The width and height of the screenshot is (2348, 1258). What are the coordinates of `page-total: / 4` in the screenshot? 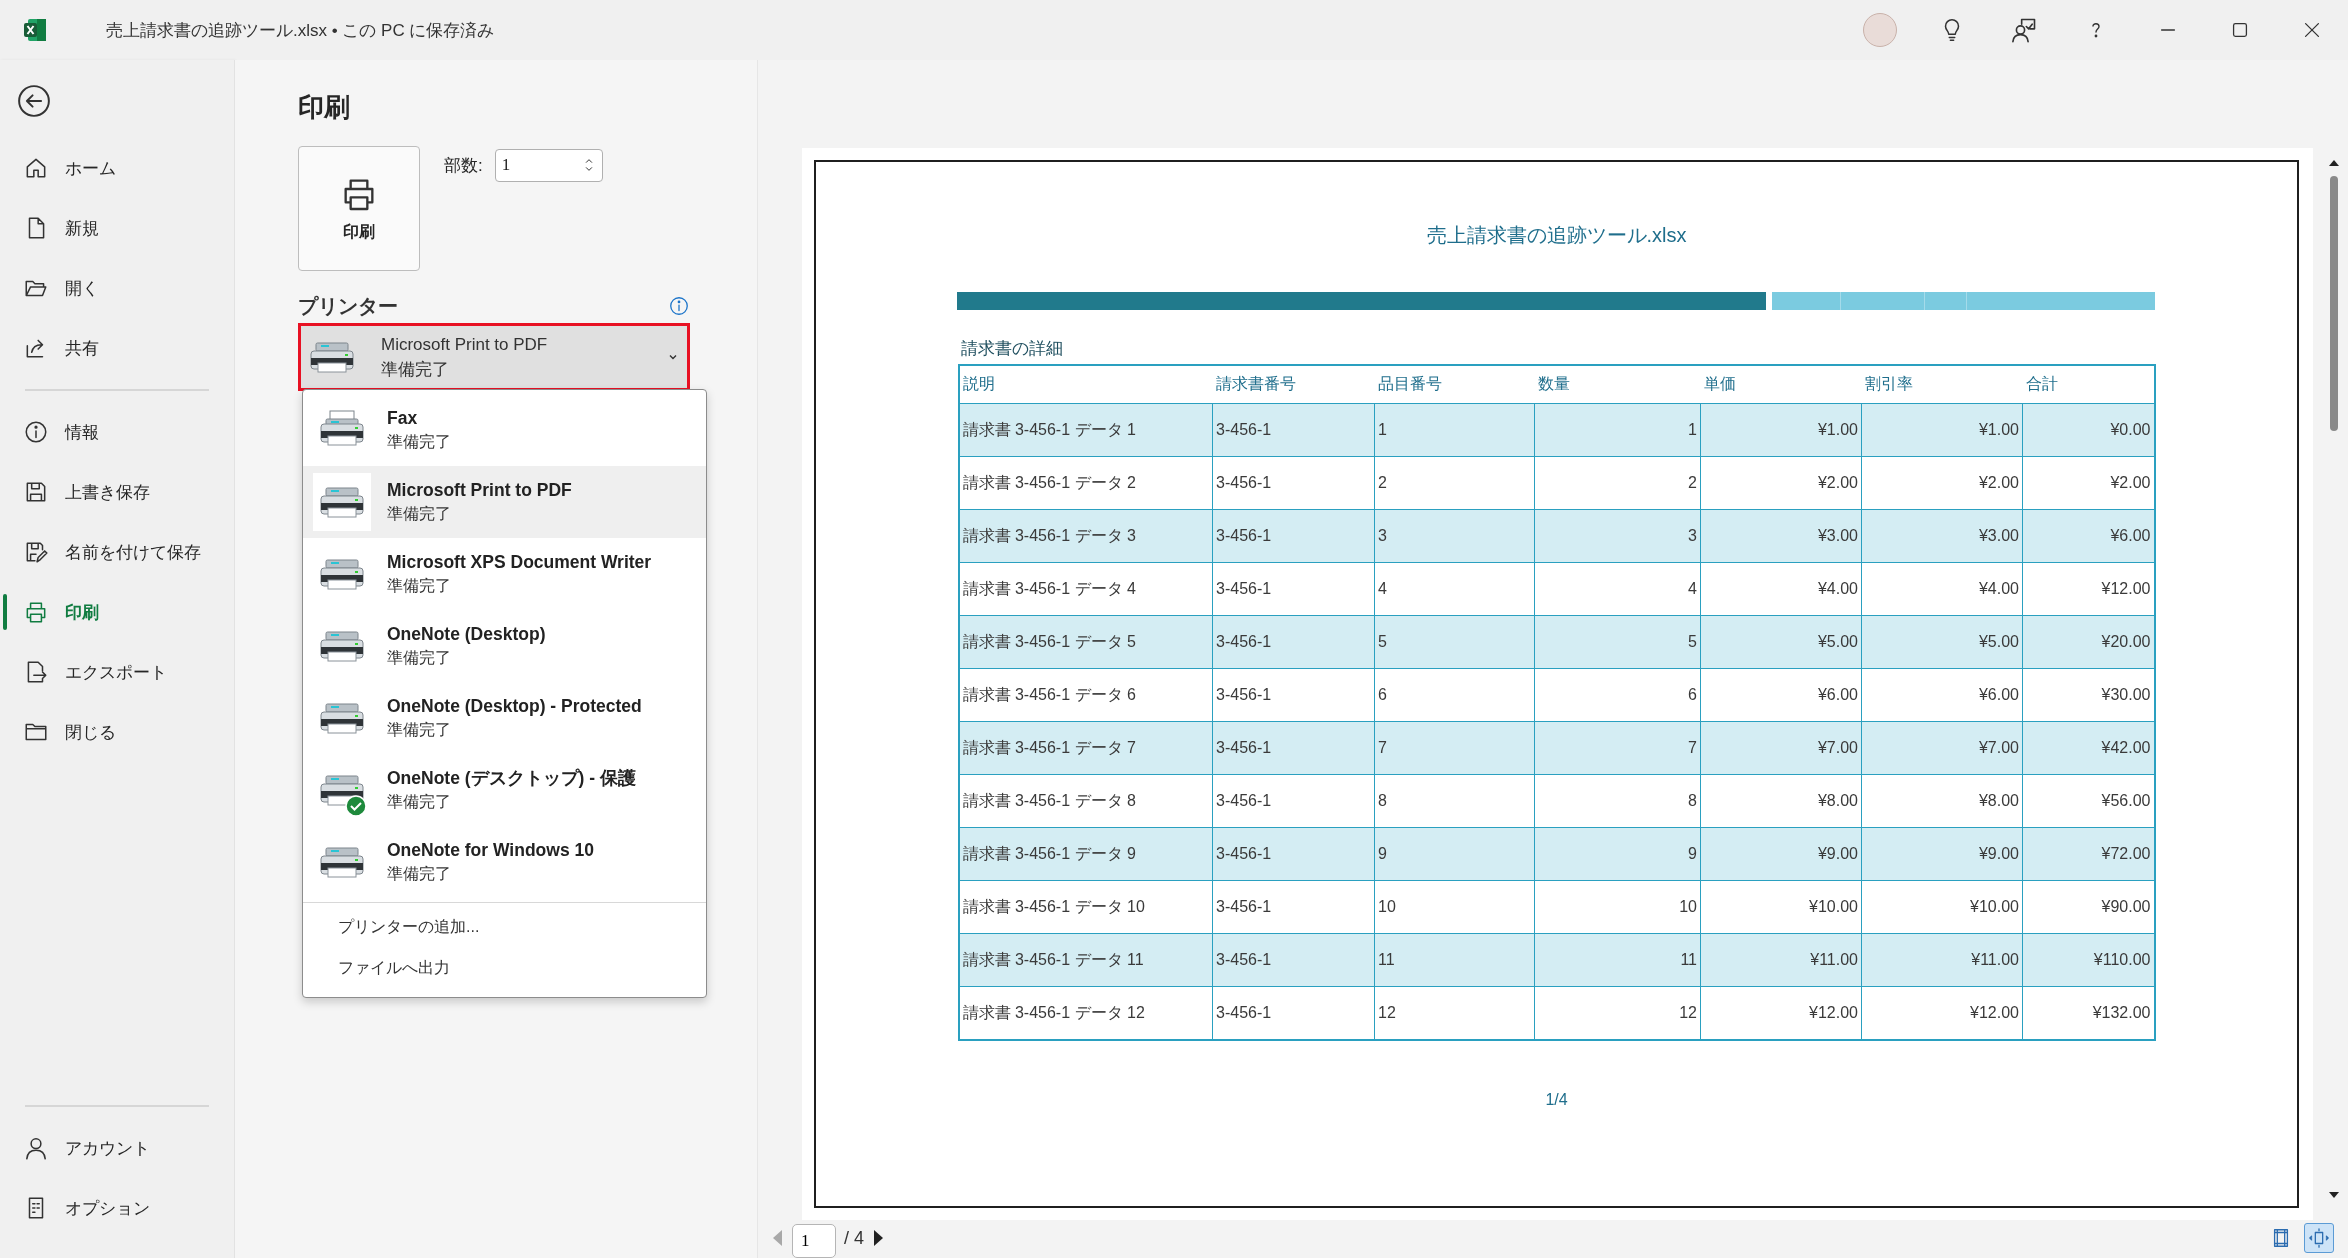 It's located at (854, 1238).